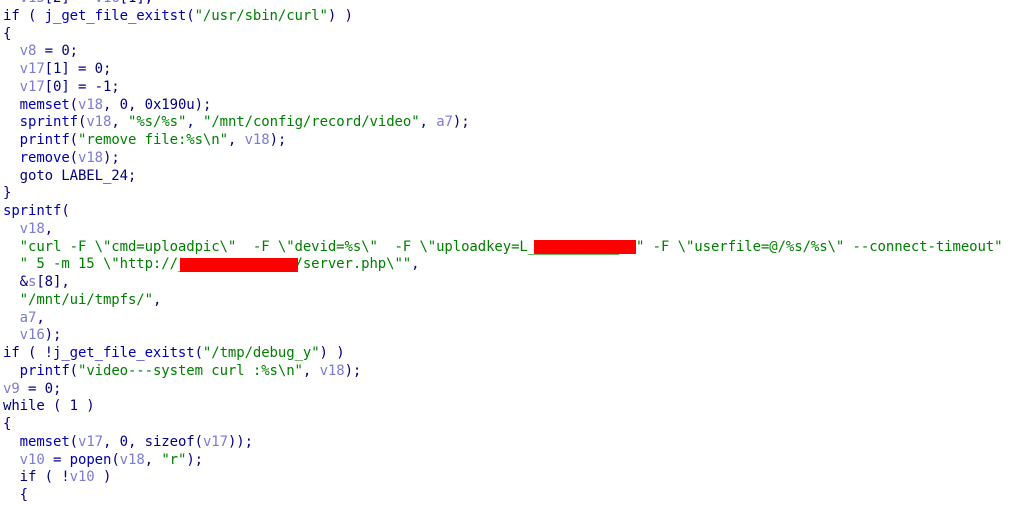 The height and width of the screenshot is (508, 1024). What do you see at coordinates (153, 140) in the screenshot?
I see `string-token: "remove file:%s\n"` at bounding box center [153, 140].